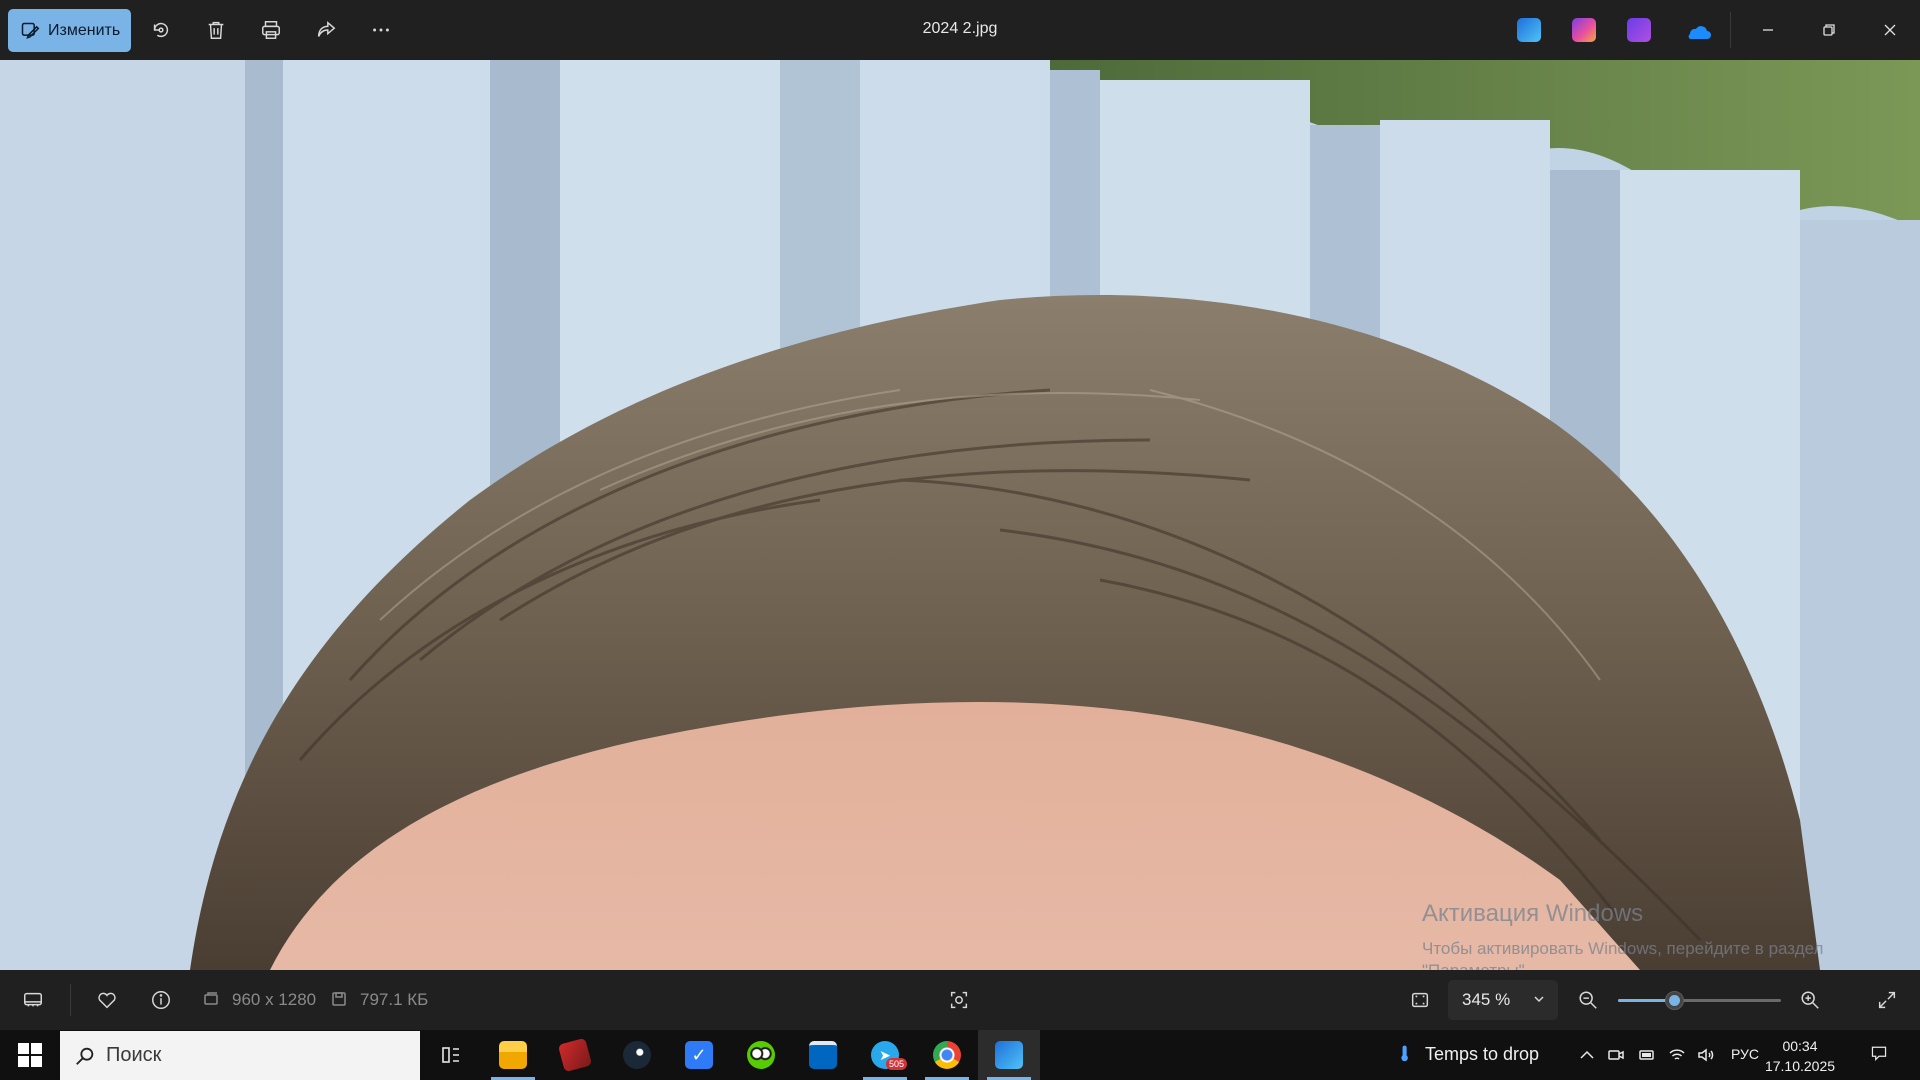 The image size is (1920, 1080). Describe the element at coordinates (1699, 1000) in the screenshot. I see `zoom-slider` at that location.